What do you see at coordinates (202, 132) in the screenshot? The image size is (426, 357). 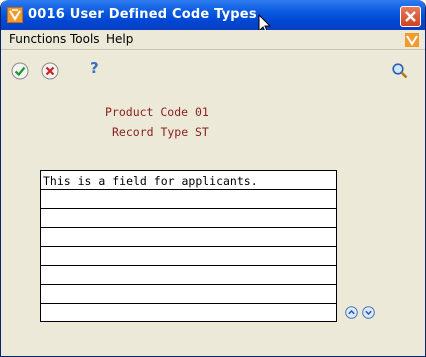 I see `record-type-value: ST` at bounding box center [202, 132].